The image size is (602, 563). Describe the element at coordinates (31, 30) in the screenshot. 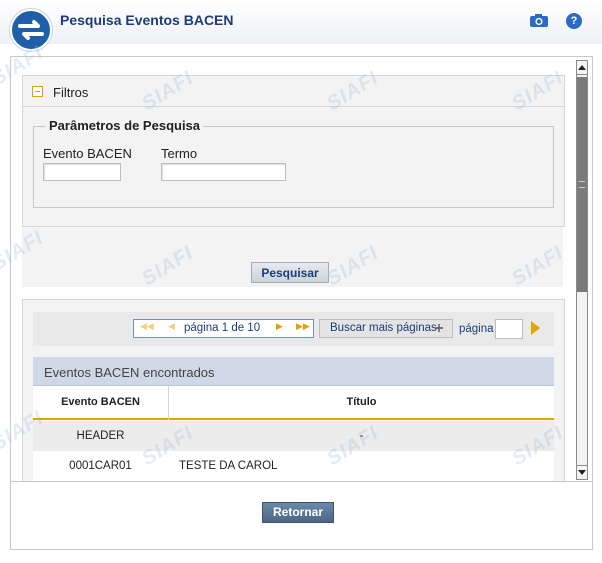

I see `siafi-logo-icon` at that location.